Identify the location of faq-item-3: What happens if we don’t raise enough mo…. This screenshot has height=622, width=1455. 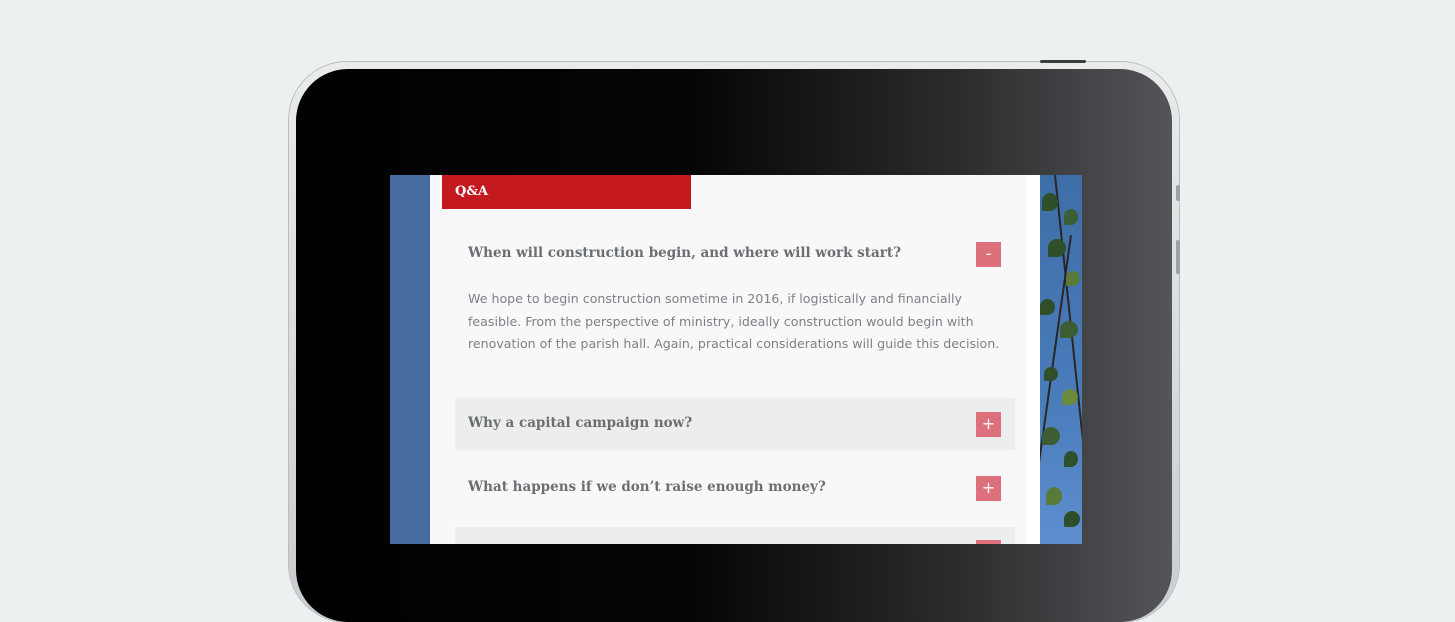
(735, 488).